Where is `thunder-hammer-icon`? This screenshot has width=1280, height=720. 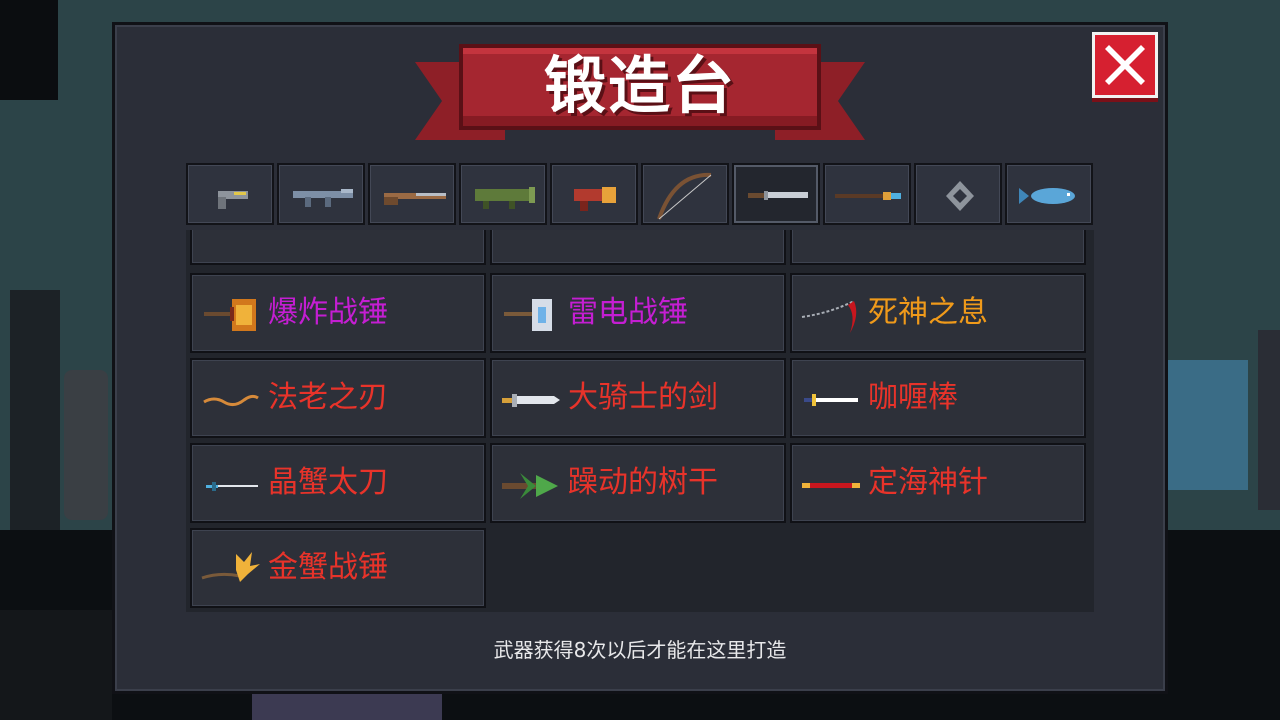
thunder-hammer-icon is located at coordinates (528, 315).